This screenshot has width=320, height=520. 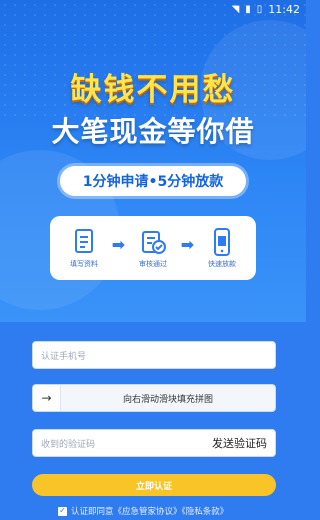 I want to click on step-approved: 审核通过, so click(x=153, y=248).